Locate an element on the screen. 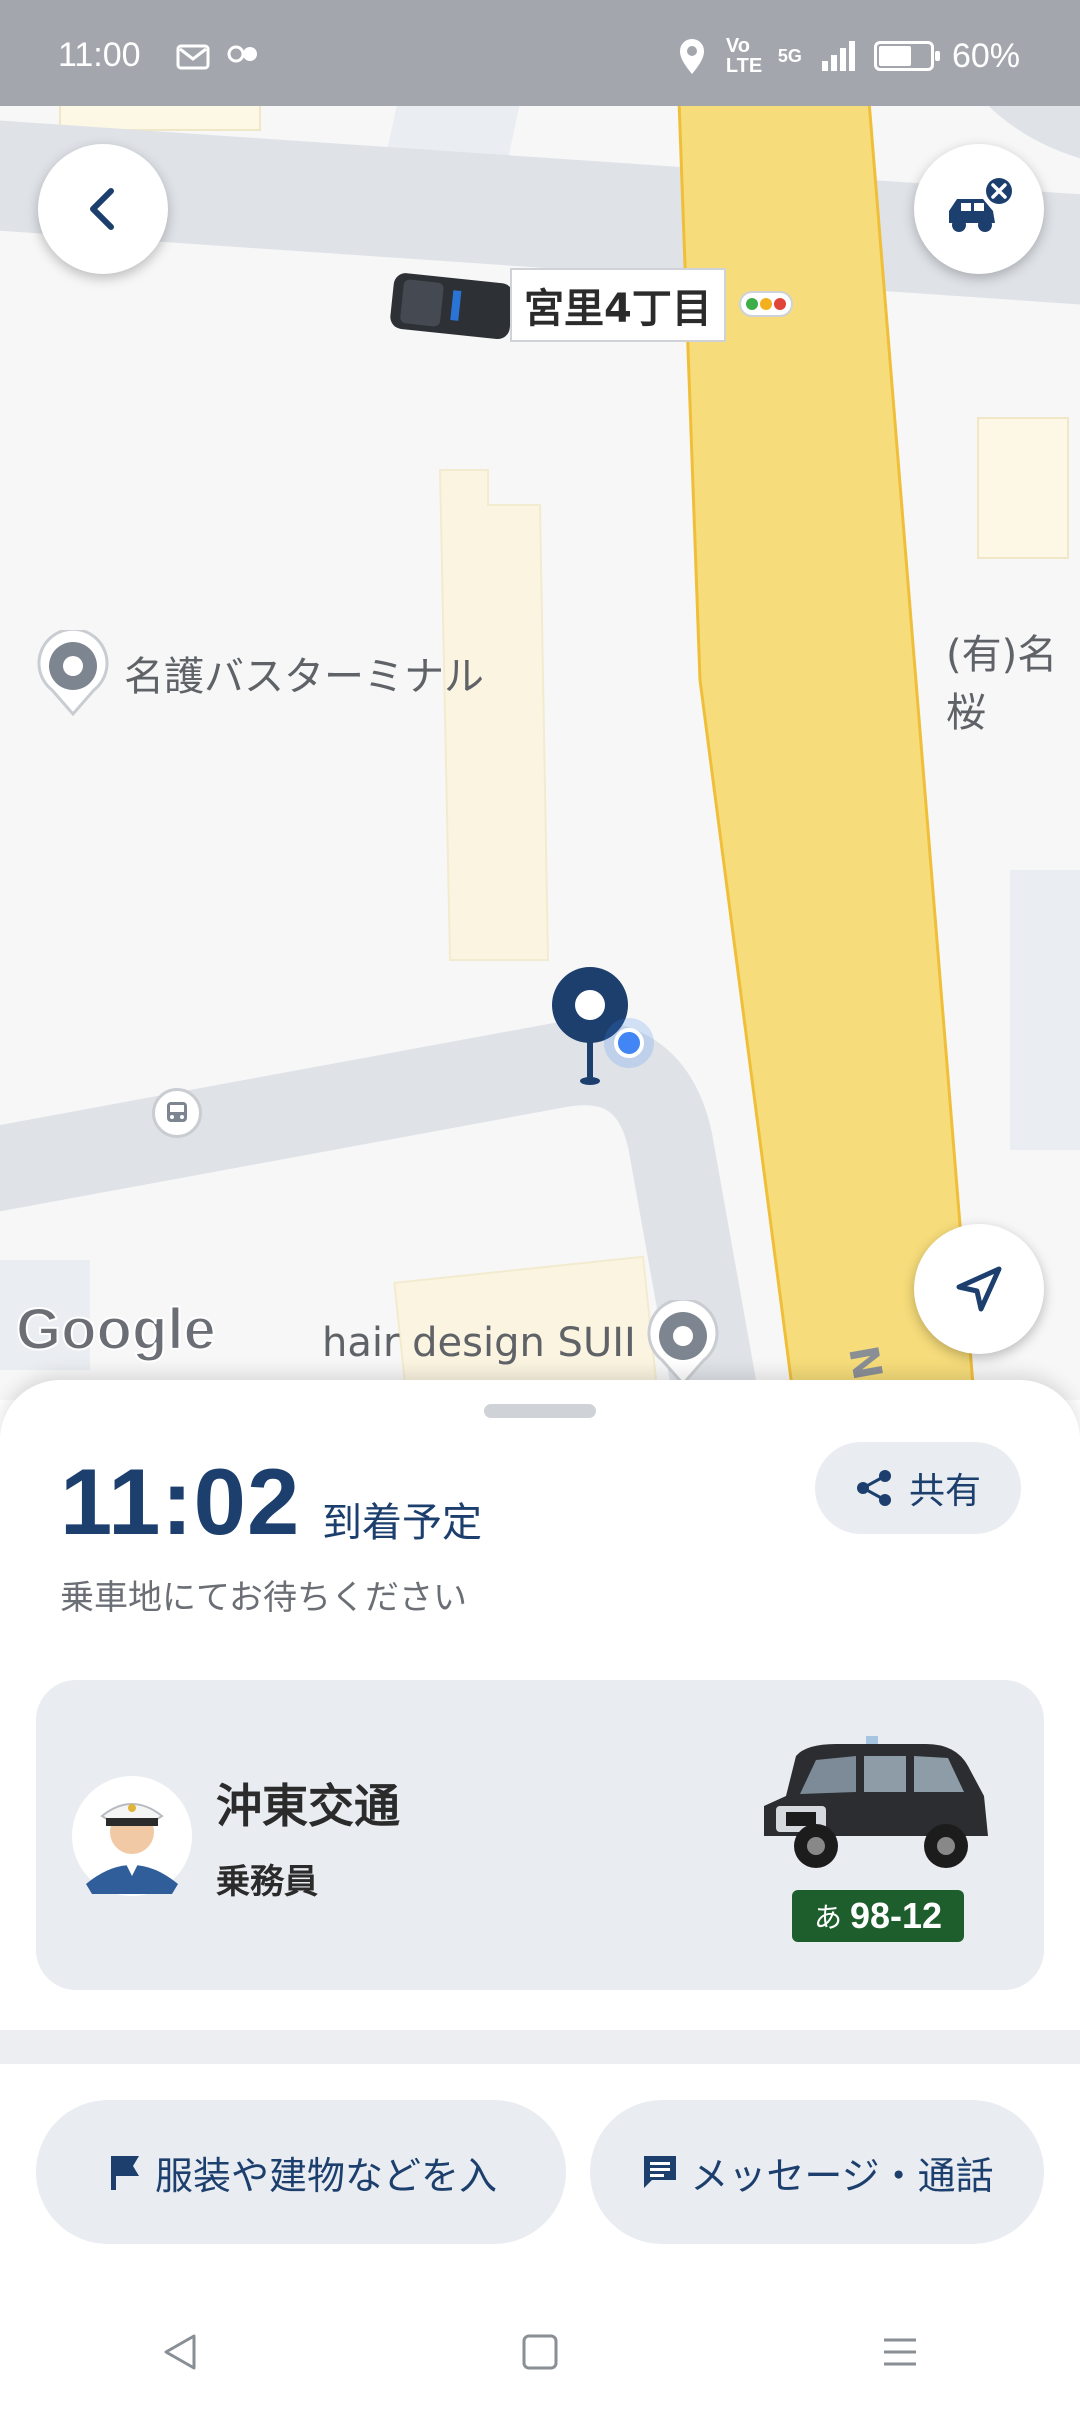  driver-role: 乗務員 is located at coordinates (267, 1882).